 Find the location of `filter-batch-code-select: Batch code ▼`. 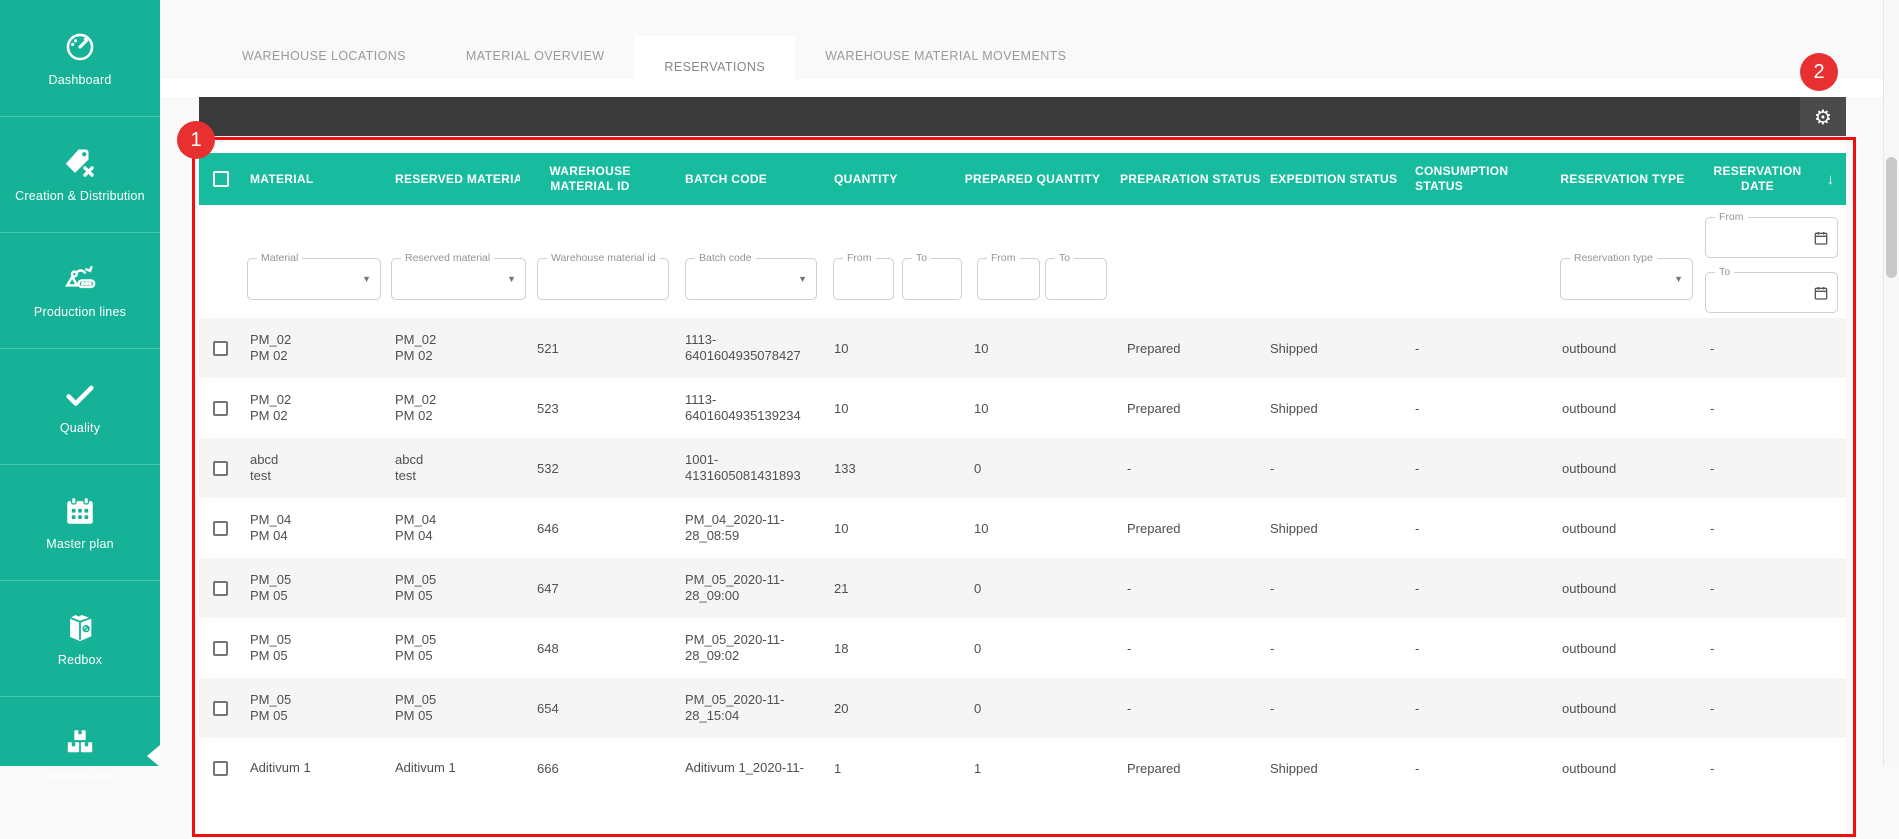

filter-batch-code-select: Batch code ▼ is located at coordinates (751, 276).